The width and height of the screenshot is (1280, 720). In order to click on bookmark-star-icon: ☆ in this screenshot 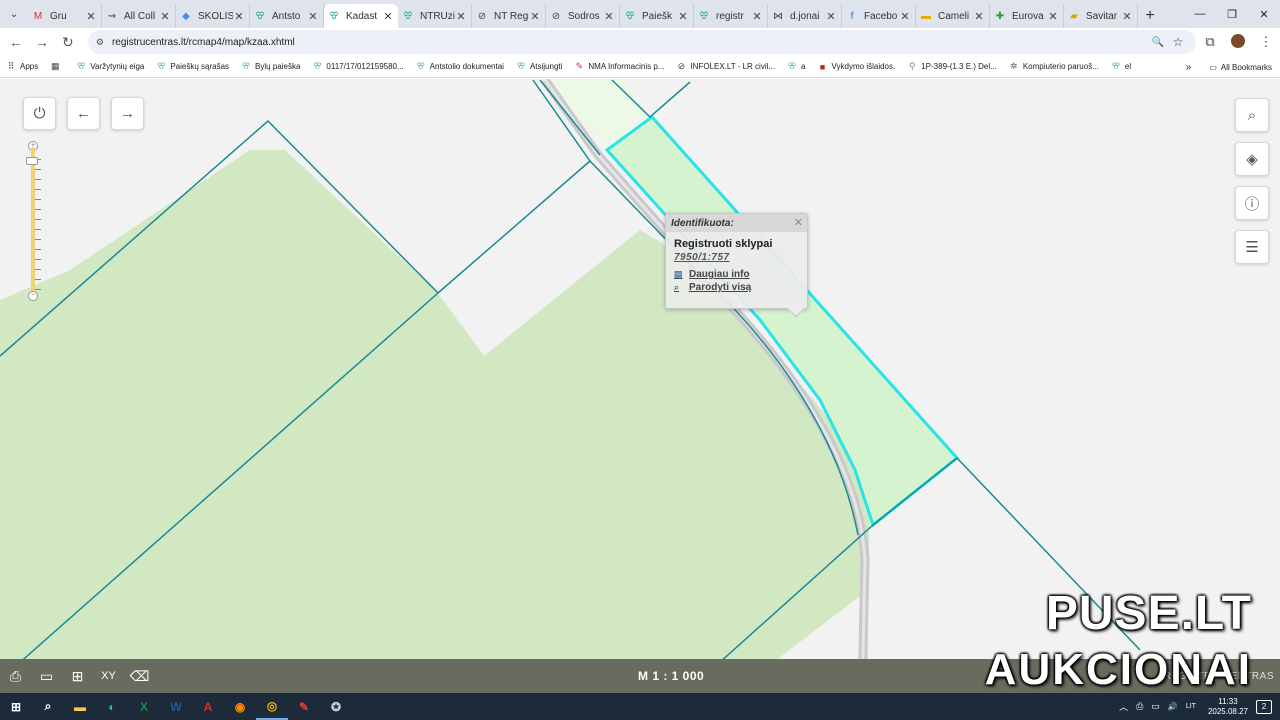, I will do `click(1178, 42)`.